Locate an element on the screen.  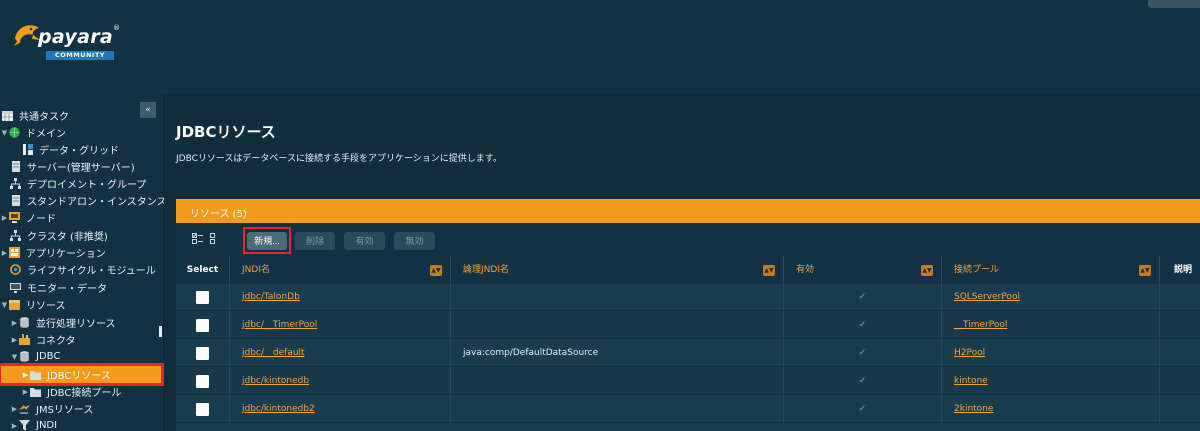
database-icon is located at coordinates (24, 356).